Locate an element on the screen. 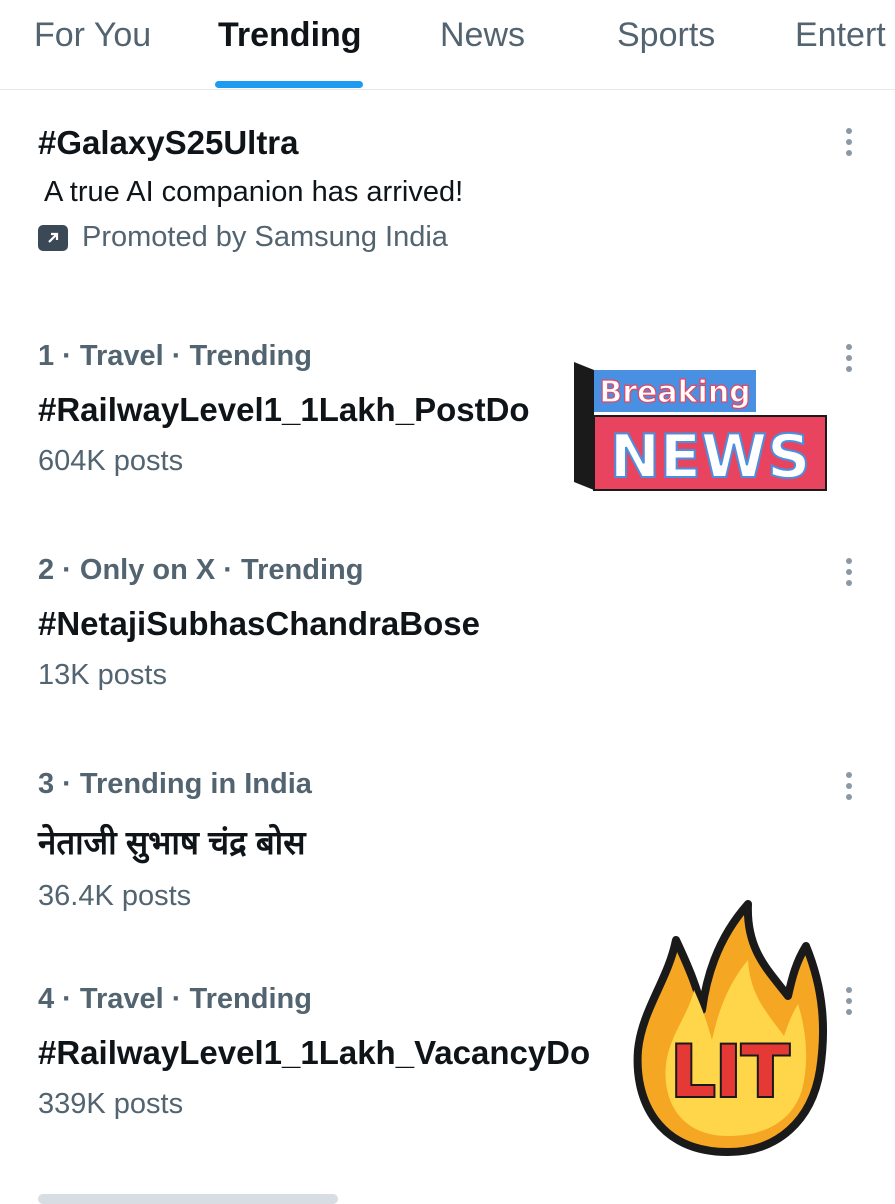 The height and width of the screenshot is (1204, 895). trend-title: नेताजी सुभाष चंद्र बोस is located at coordinates (172, 842).